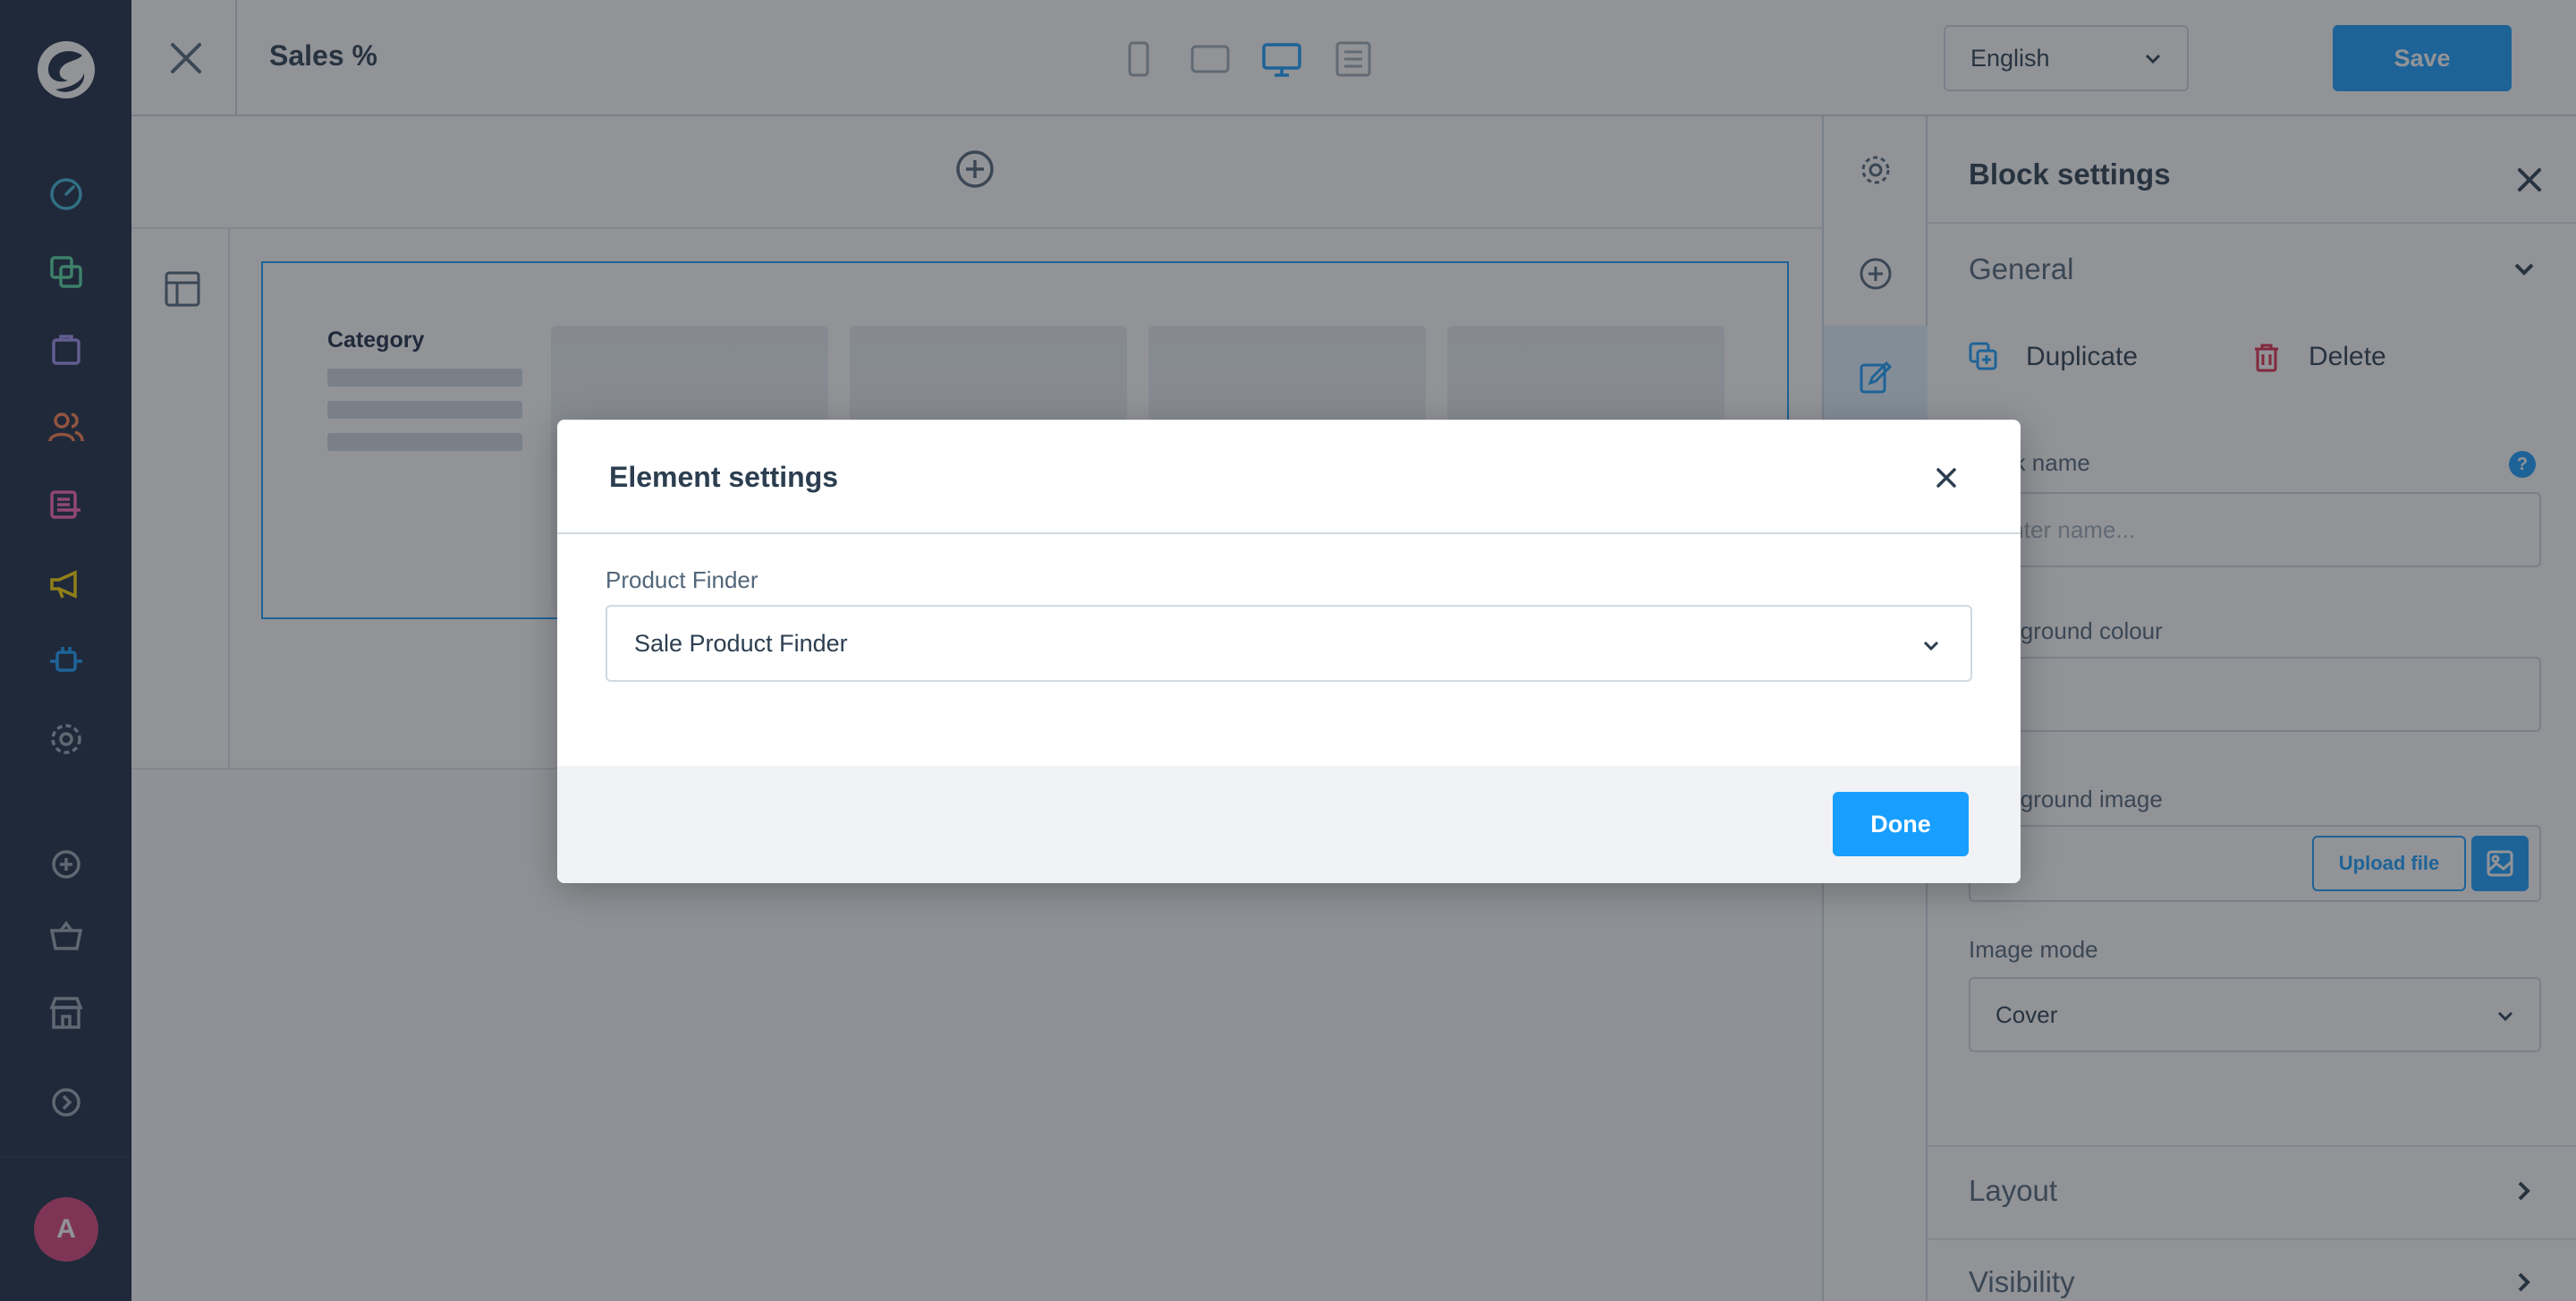  What do you see at coordinates (682, 579) in the screenshot?
I see `product-finder-label: Product Finder` at bounding box center [682, 579].